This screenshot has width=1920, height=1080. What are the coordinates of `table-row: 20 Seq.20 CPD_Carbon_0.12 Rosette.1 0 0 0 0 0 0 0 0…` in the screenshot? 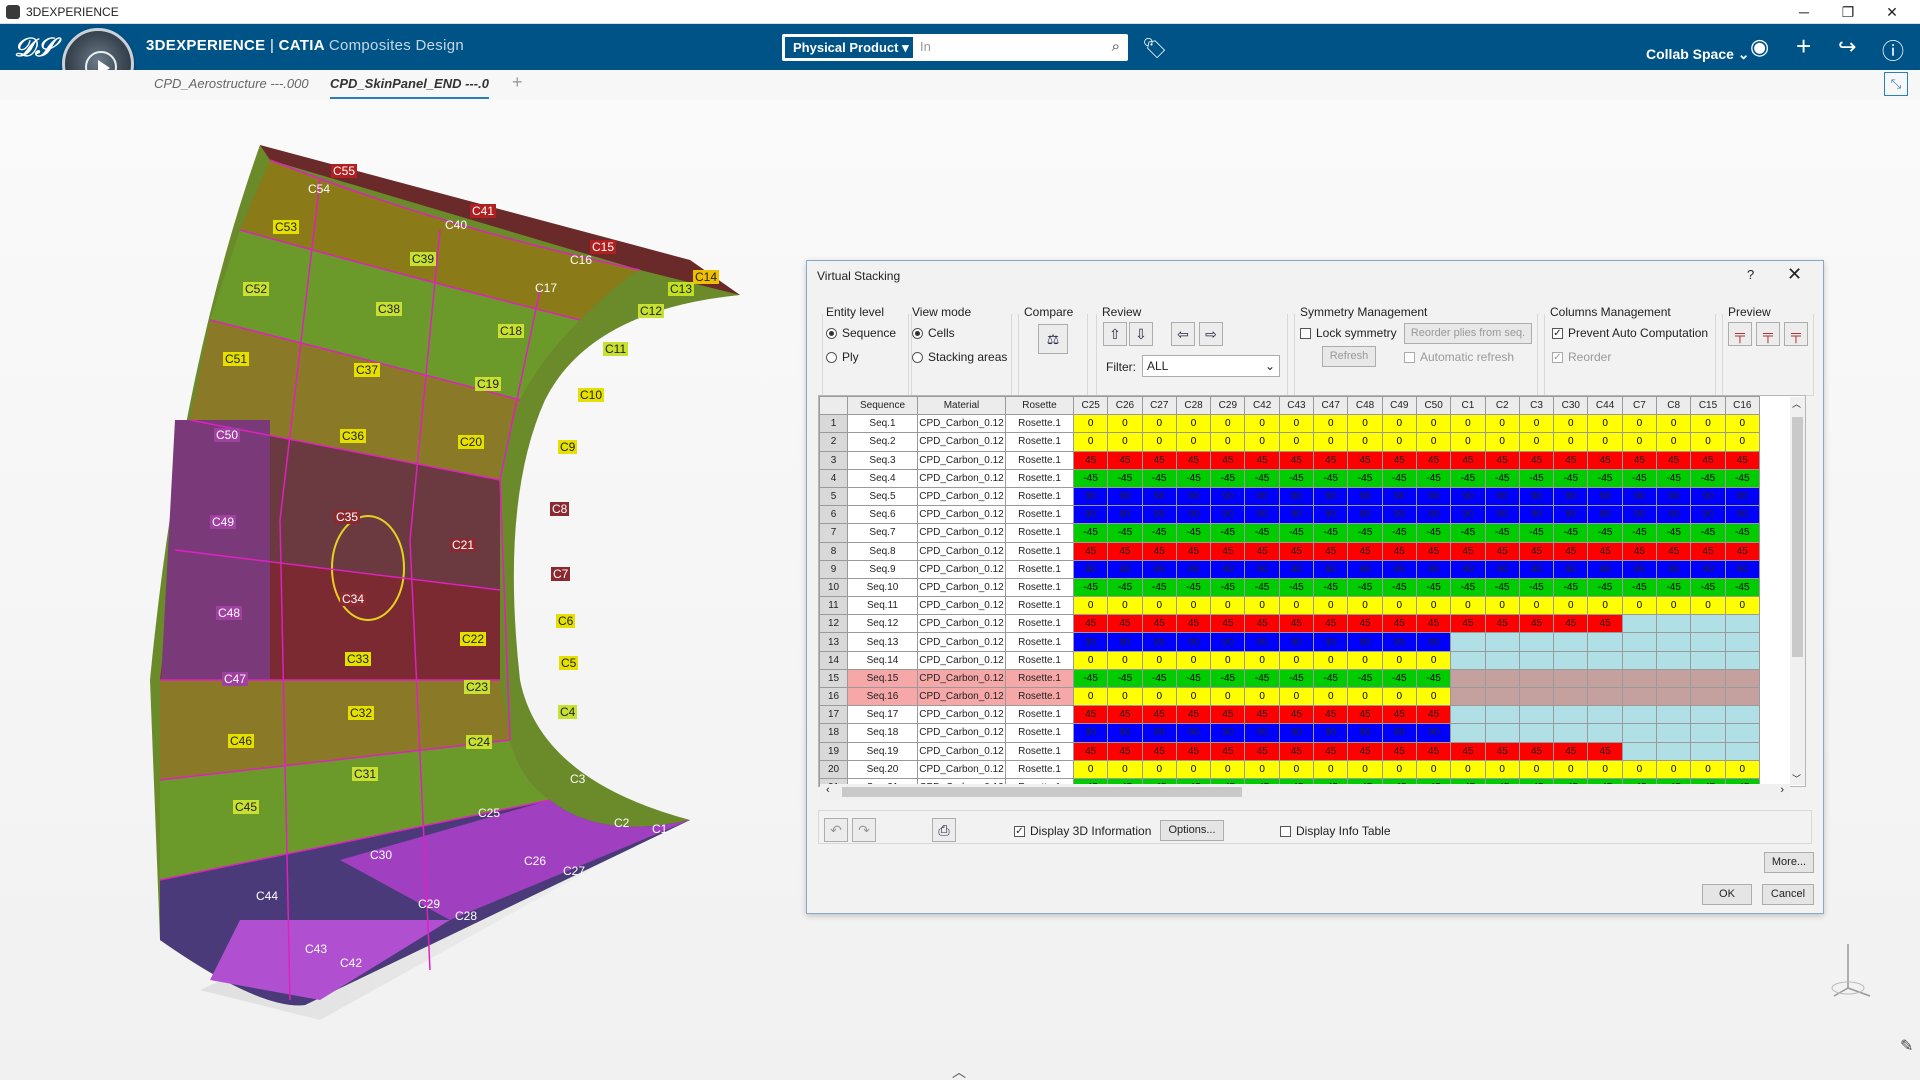 It's located at (1289, 769).